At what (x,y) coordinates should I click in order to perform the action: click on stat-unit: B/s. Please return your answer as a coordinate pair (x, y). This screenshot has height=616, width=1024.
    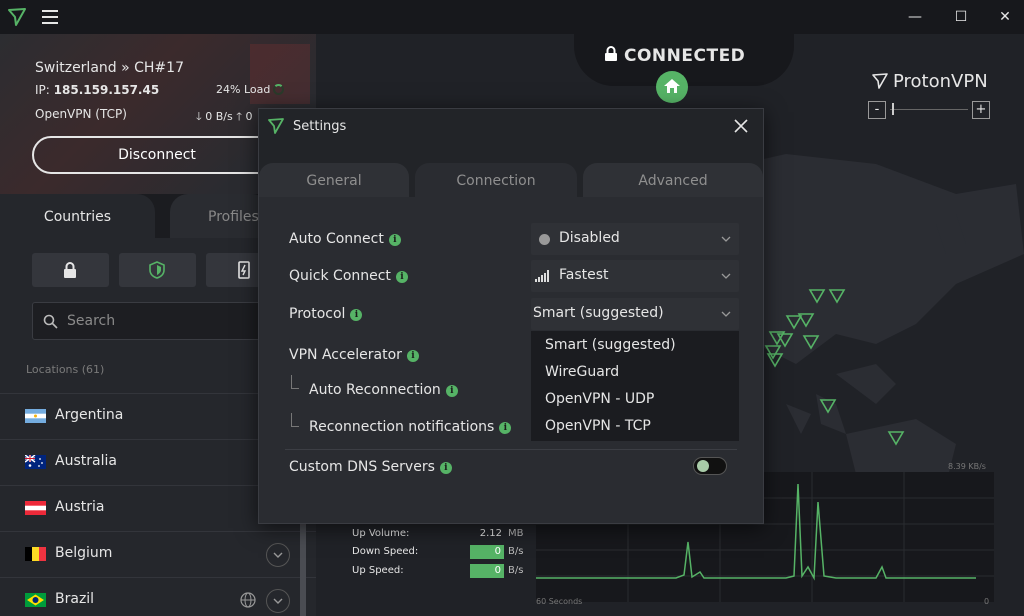
    Looking at the image, I should click on (516, 551).